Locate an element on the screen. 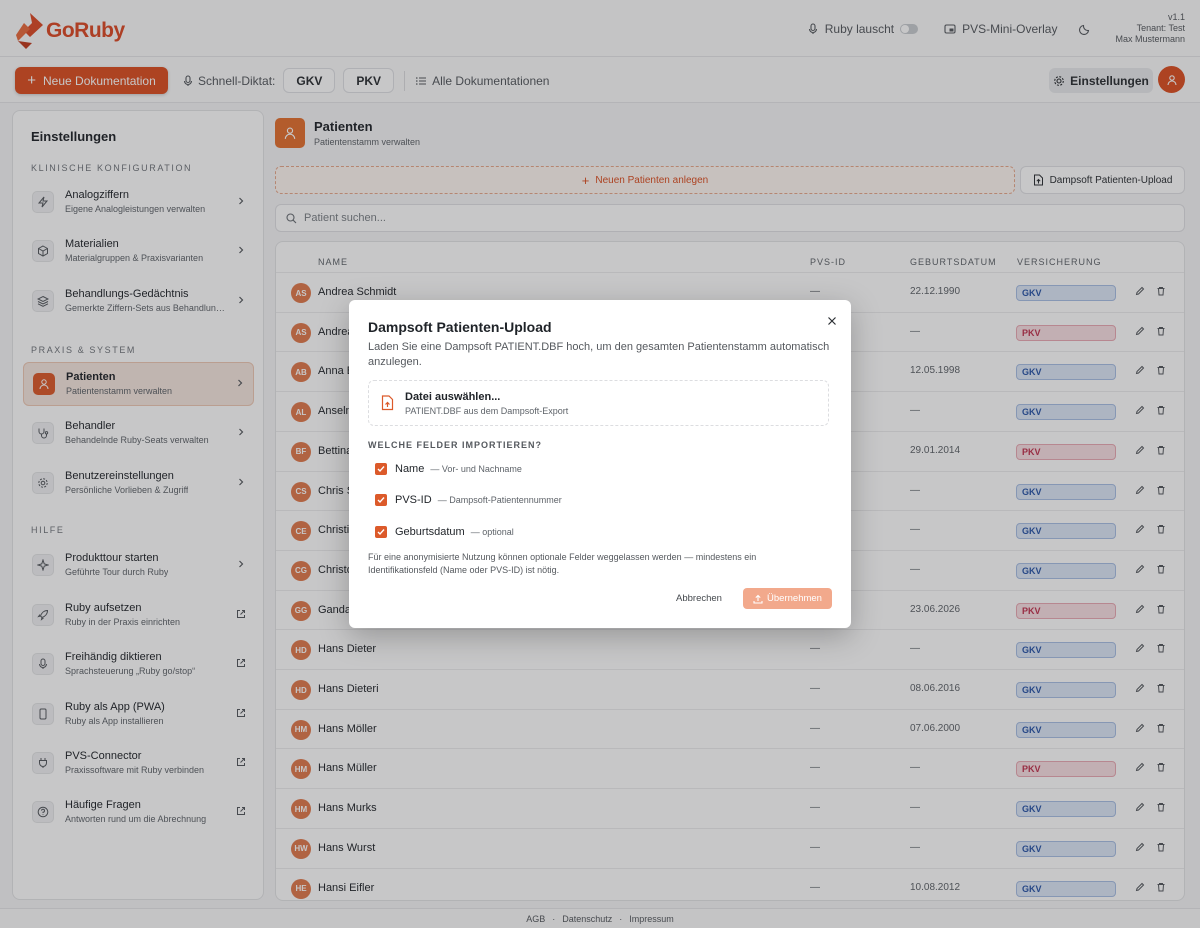 The width and height of the screenshot is (1200, 928). field-hint: — Vor- und Nachname is located at coordinates (476, 469).